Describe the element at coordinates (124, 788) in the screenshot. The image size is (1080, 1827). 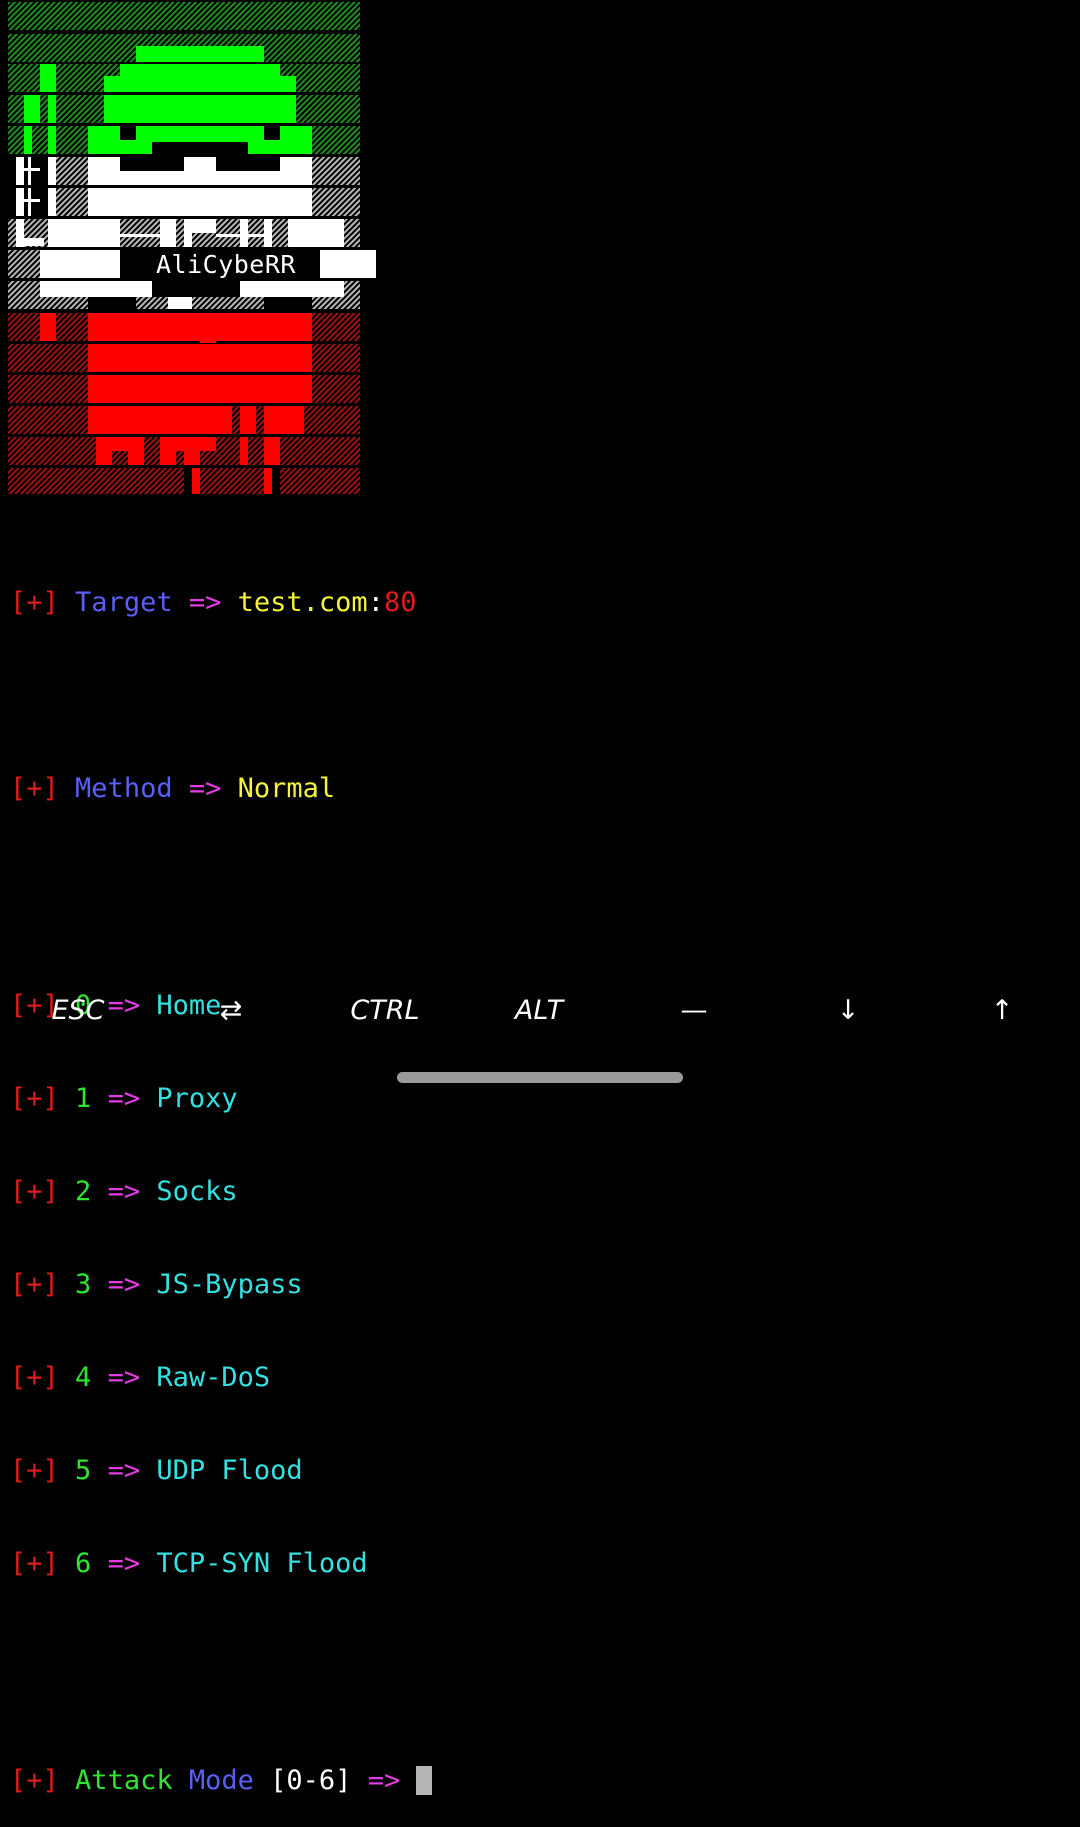
I see `method-key: Method` at that location.